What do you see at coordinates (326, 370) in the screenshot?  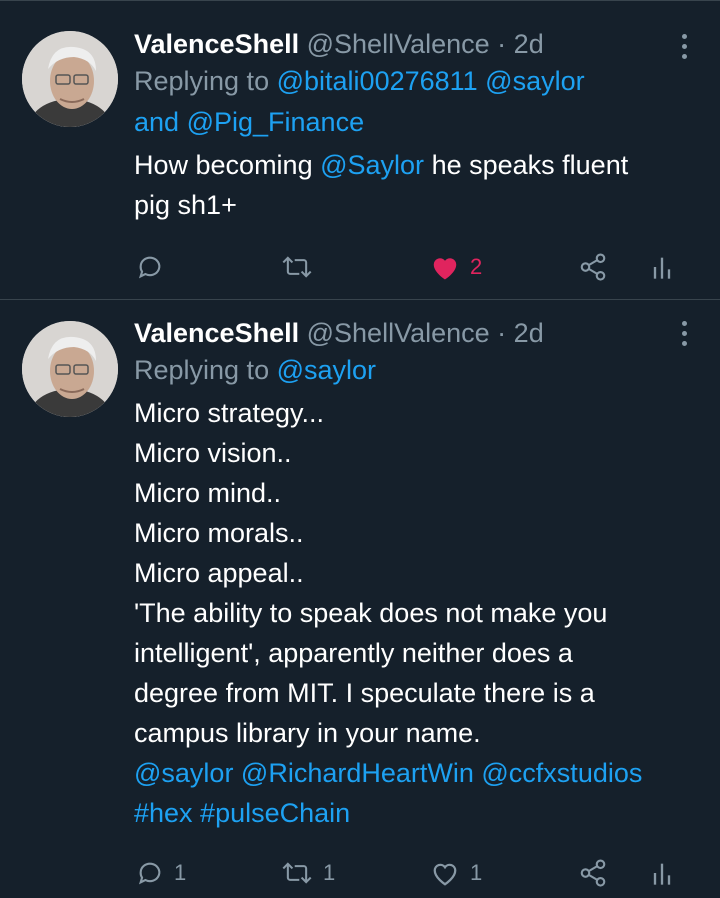 I see `replying-mention-link: @saylor` at bounding box center [326, 370].